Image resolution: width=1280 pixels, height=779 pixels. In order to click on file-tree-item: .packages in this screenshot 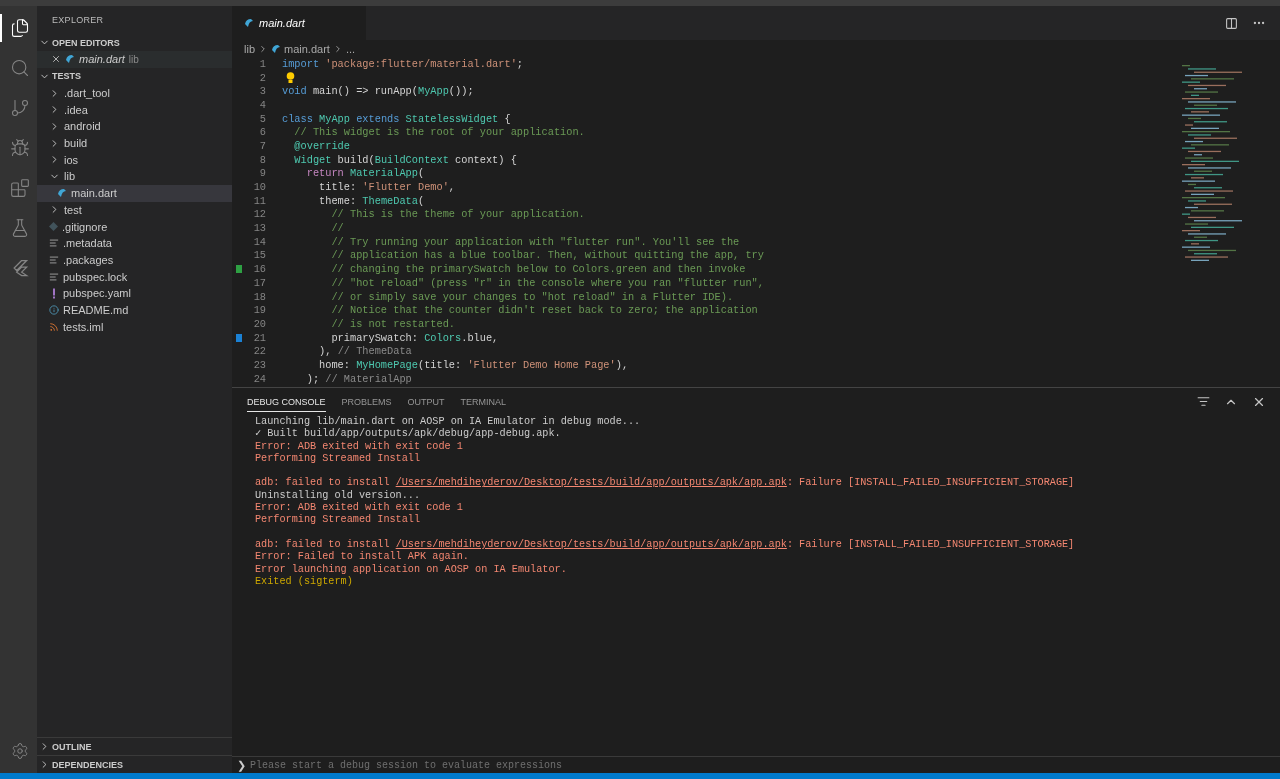, I will do `click(134, 260)`.